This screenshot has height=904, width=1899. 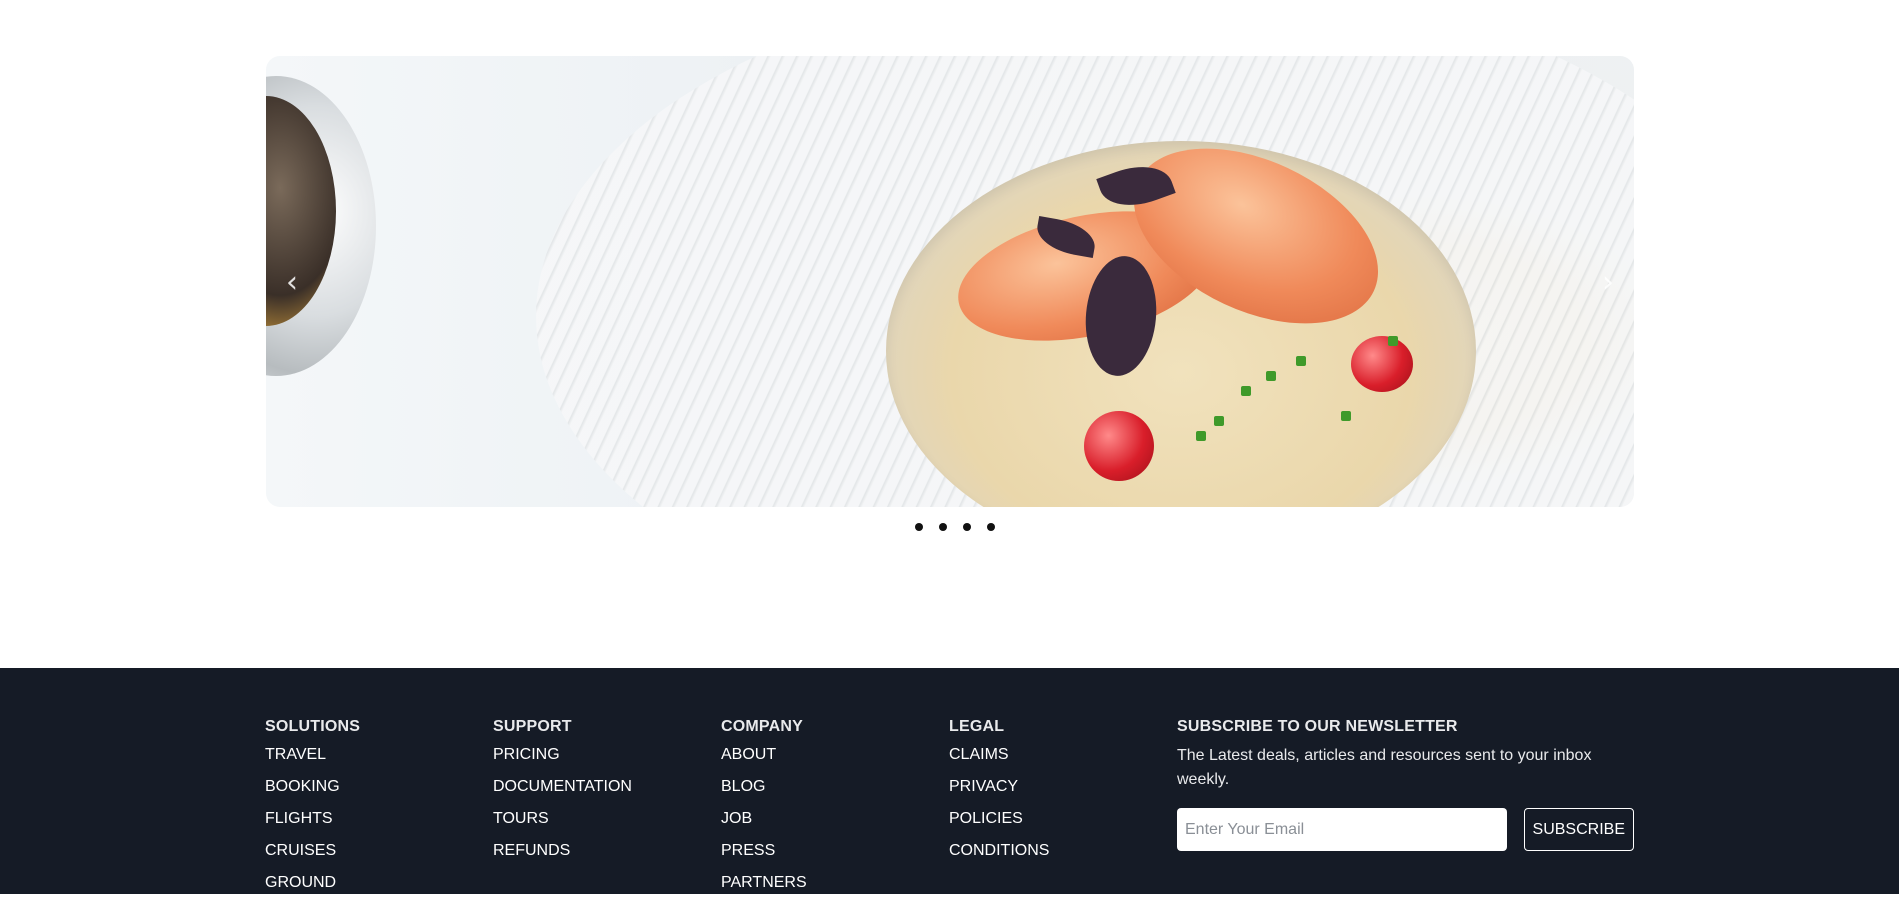 I want to click on footer-link-privacy: PRIVACY, so click(x=999, y=792).